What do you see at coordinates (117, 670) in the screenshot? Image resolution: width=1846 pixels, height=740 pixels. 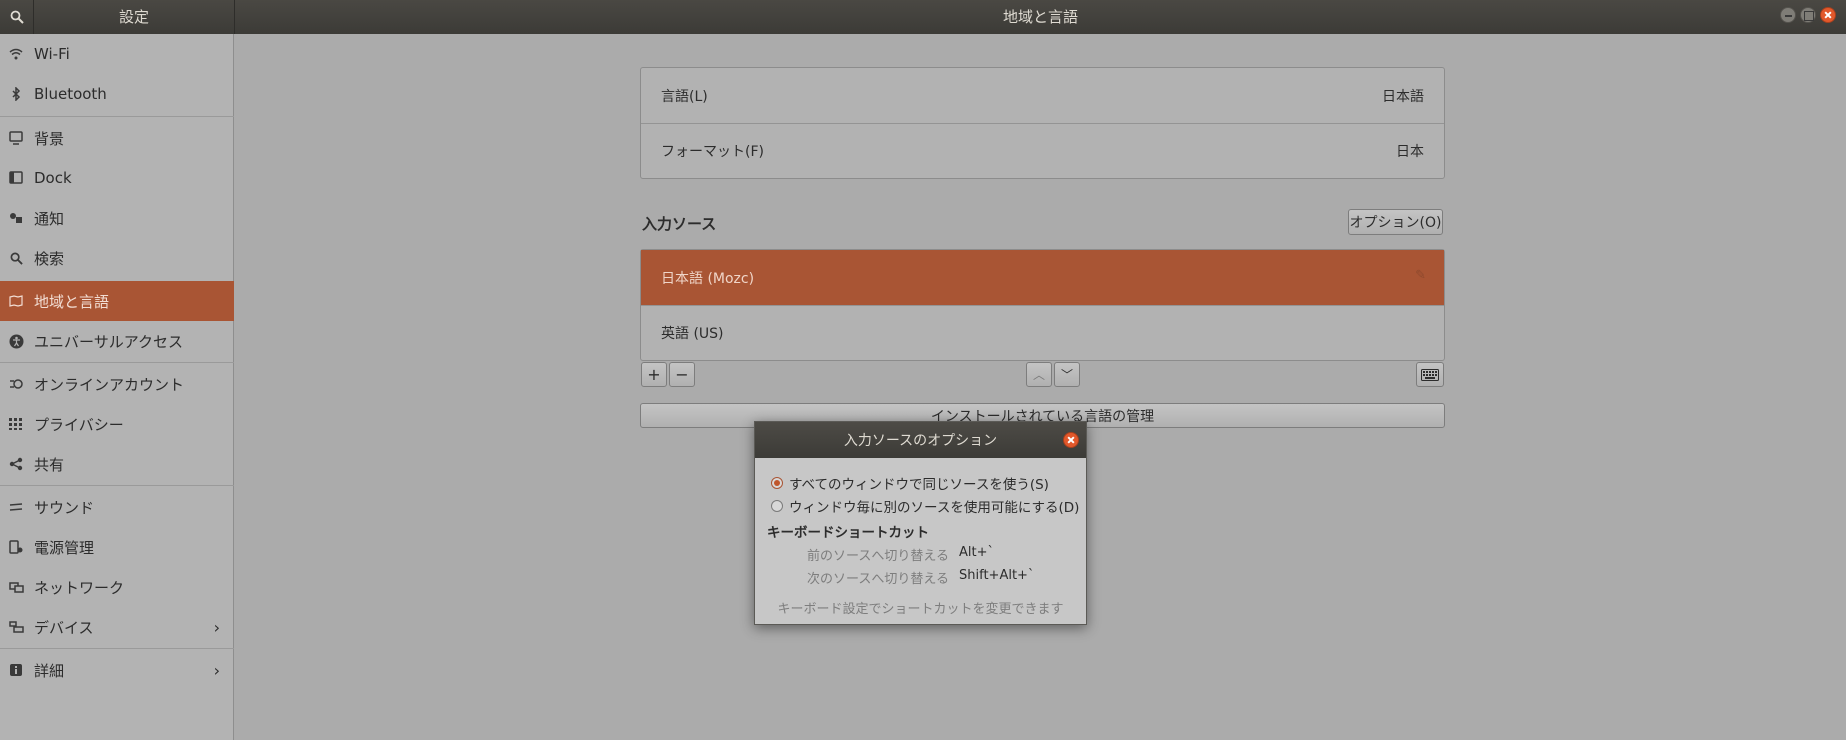 I see `sidebar-item-details: 詳細 ›` at bounding box center [117, 670].